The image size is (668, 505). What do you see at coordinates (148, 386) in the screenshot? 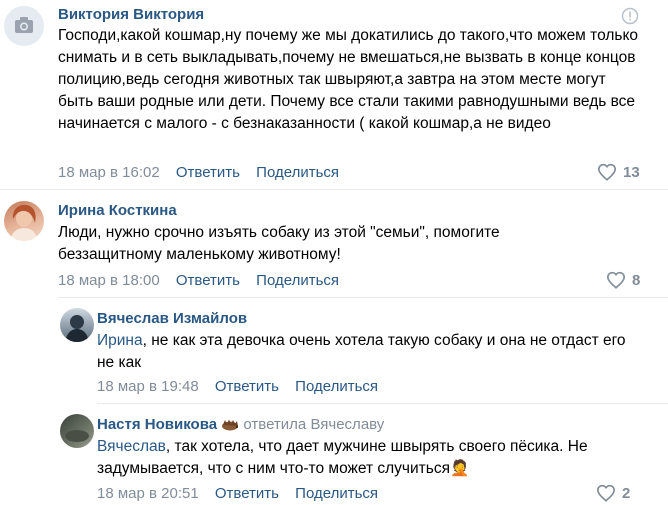
I see `comment-date: 18 мар в 19:48` at bounding box center [148, 386].